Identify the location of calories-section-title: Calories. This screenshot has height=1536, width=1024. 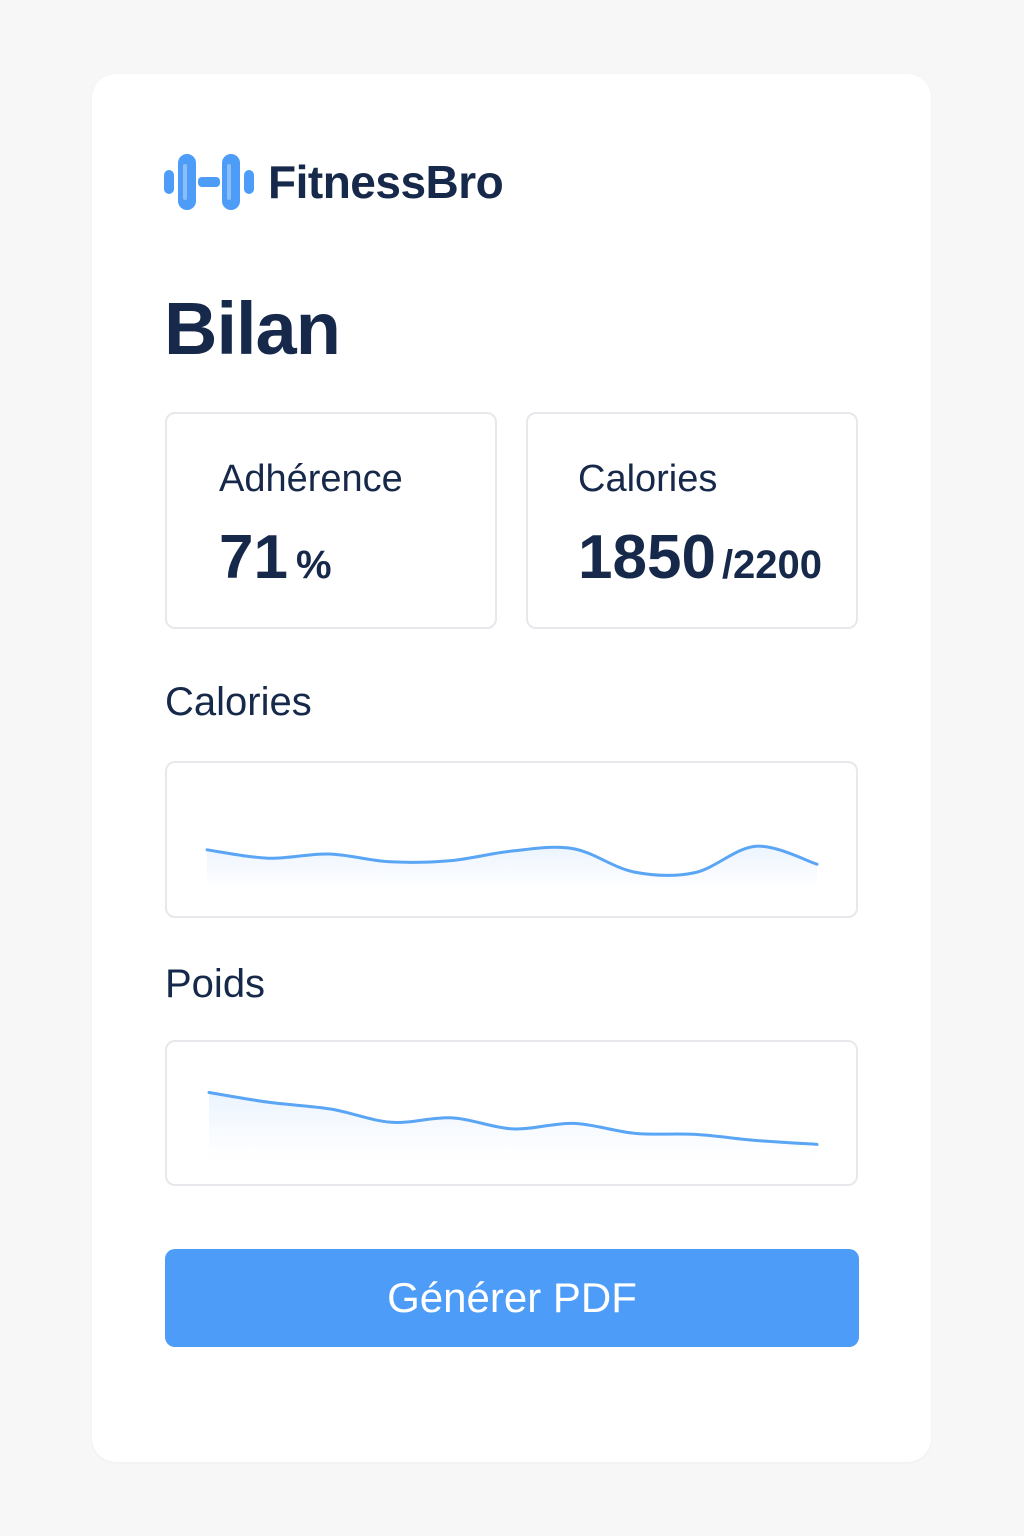
(238, 702).